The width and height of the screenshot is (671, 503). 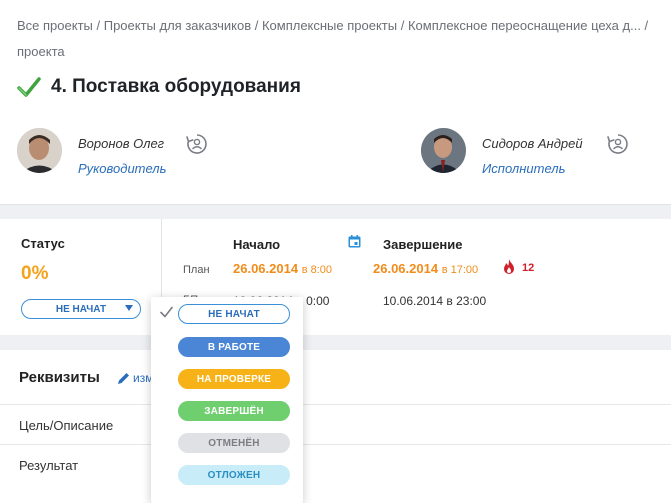 What do you see at coordinates (354, 241) in the screenshot?
I see `calendar-icon` at bounding box center [354, 241].